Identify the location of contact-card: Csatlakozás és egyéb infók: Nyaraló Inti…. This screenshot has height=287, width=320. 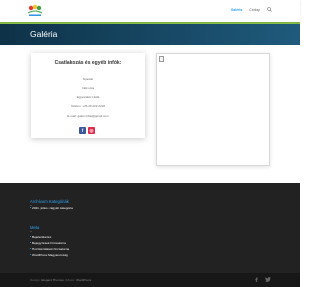
(88, 95).